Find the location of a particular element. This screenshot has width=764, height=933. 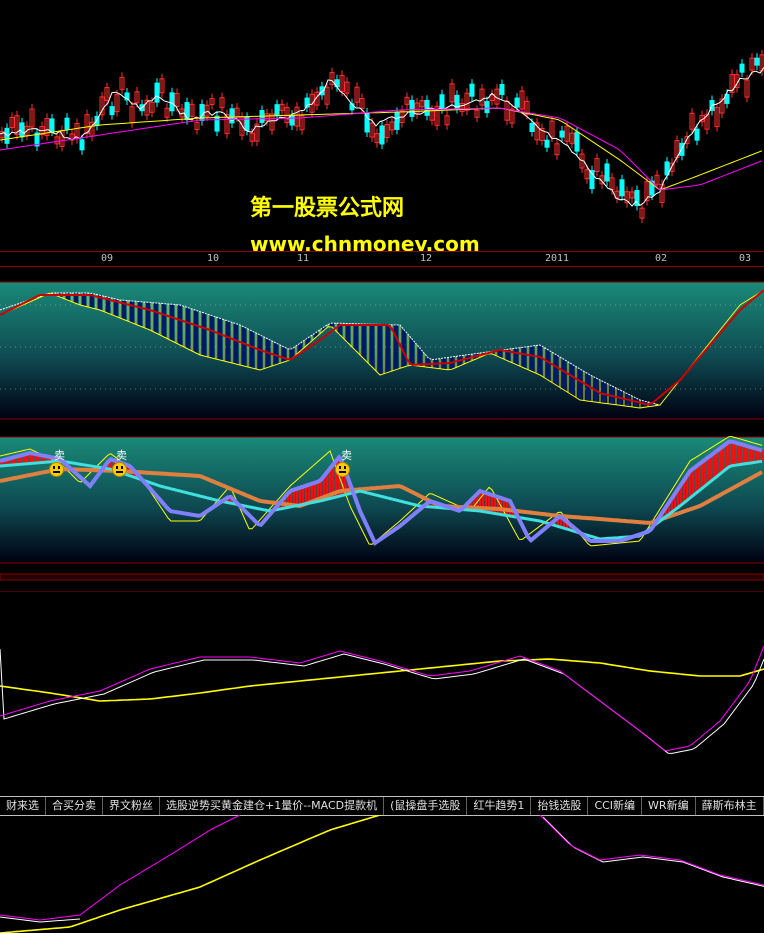

tab-indicator: 选股逆势买黄金建仓+1量价--MACD提款机 is located at coordinates (272, 806).